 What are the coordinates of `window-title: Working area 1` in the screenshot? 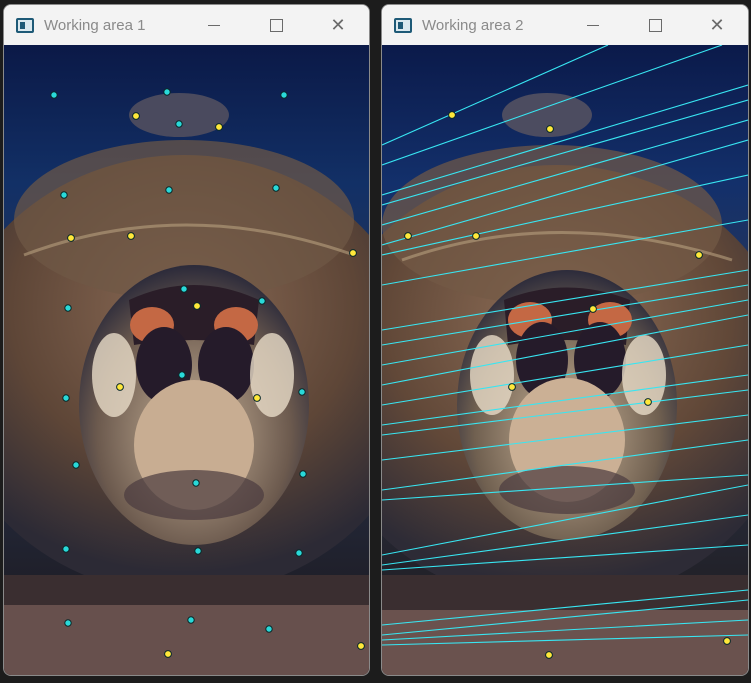 It's located at (95, 25).